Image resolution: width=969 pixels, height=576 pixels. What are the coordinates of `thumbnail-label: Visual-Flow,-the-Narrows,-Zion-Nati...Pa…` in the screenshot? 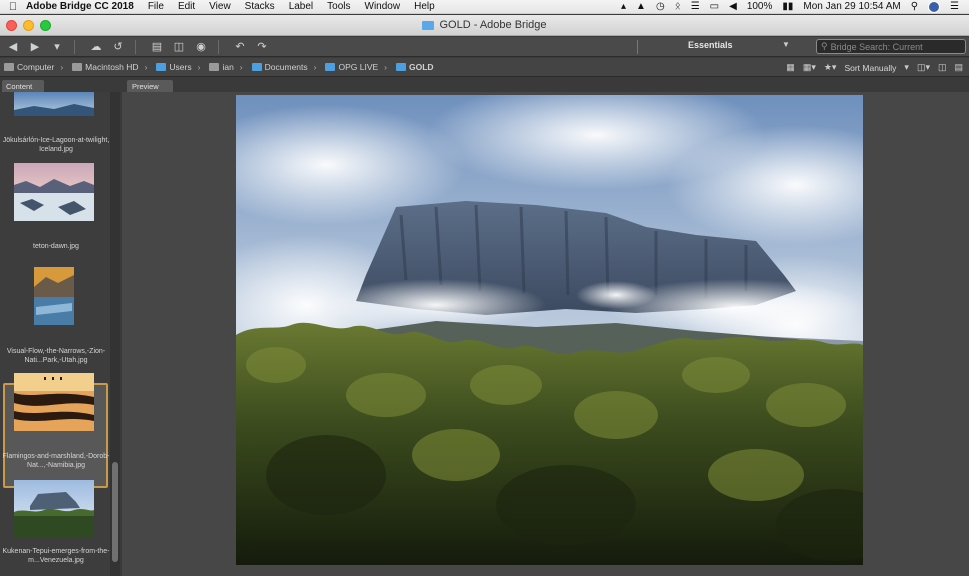 It's located at (56, 356).